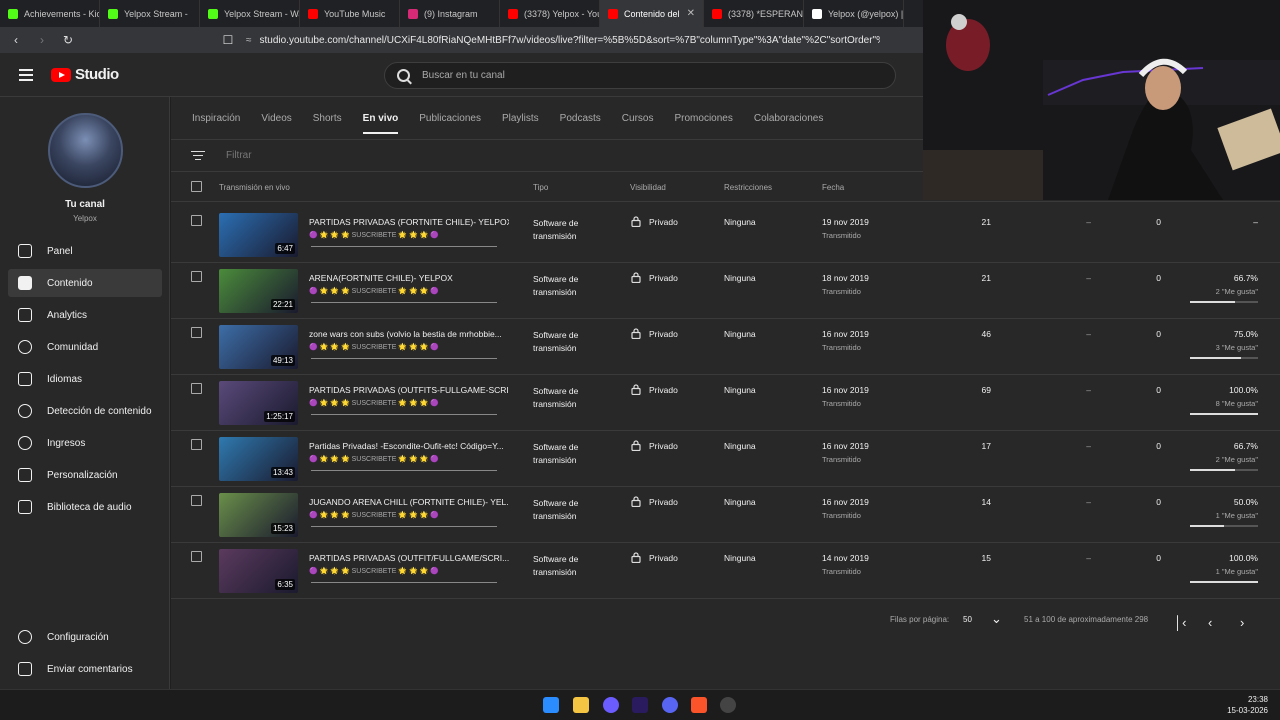 The height and width of the screenshot is (720, 1280). Describe the element at coordinates (258, 515) in the screenshot. I see `video-thumbnail: 15:23` at that location.